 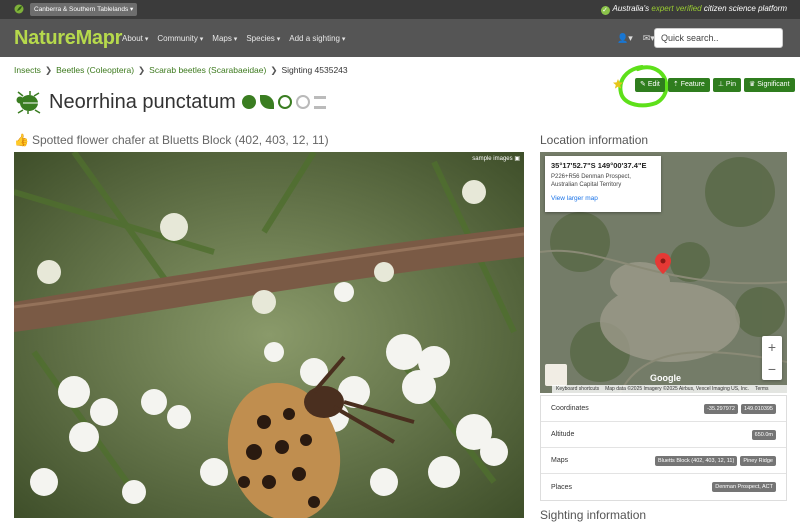 I want to click on nav-add-sighting: Add a sighting, so click(x=317, y=38).